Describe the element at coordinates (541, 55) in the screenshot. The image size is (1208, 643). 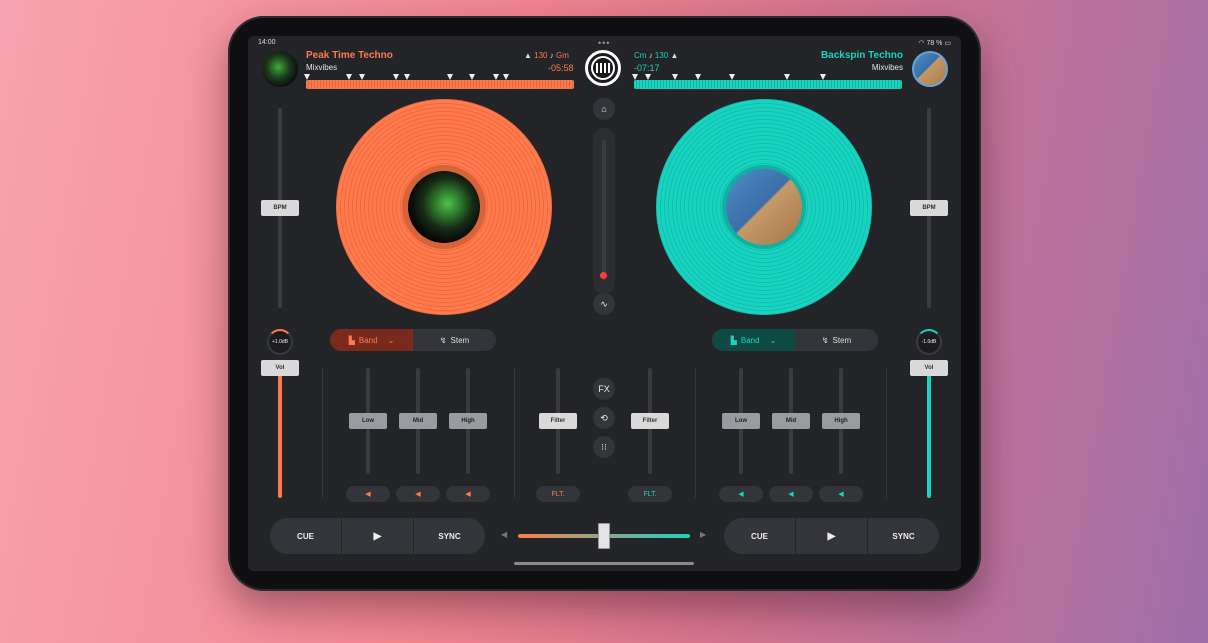
I see `left-bpm: 130` at that location.